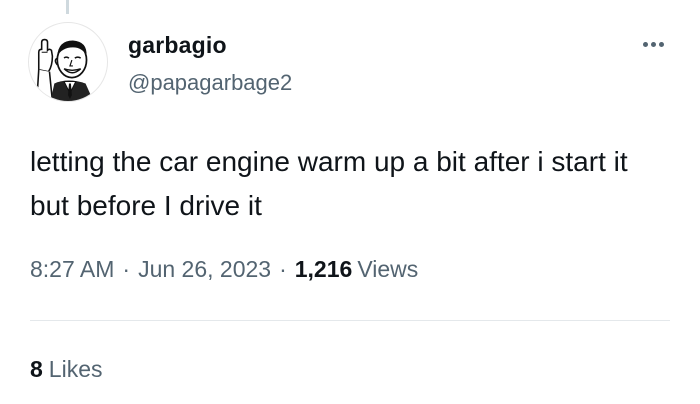  What do you see at coordinates (388, 269) in the screenshot?
I see `views-label: Views` at bounding box center [388, 269].